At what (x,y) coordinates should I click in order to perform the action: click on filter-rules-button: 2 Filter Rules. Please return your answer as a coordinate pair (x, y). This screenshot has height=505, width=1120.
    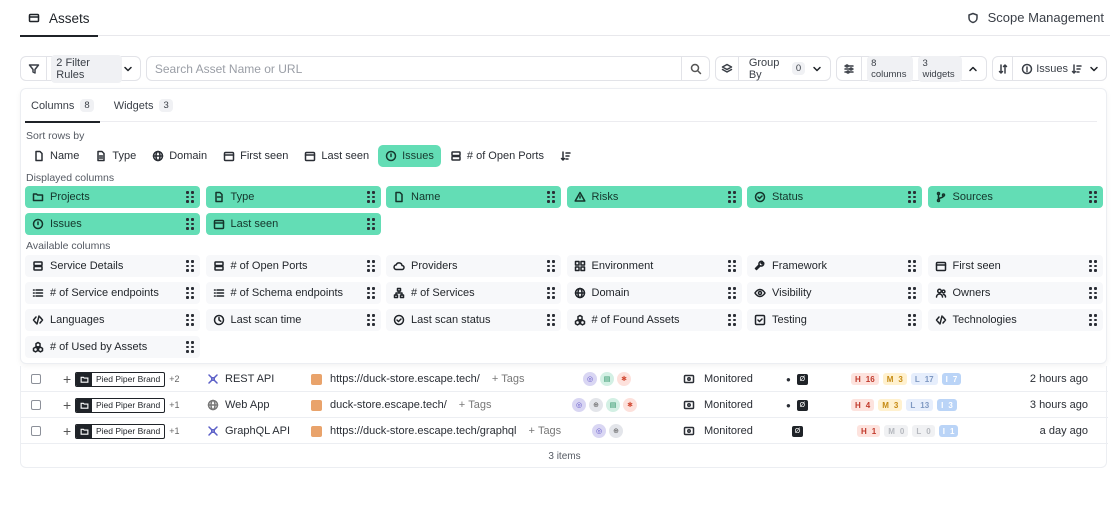
    Looking at the image, I should click on (80, 68).